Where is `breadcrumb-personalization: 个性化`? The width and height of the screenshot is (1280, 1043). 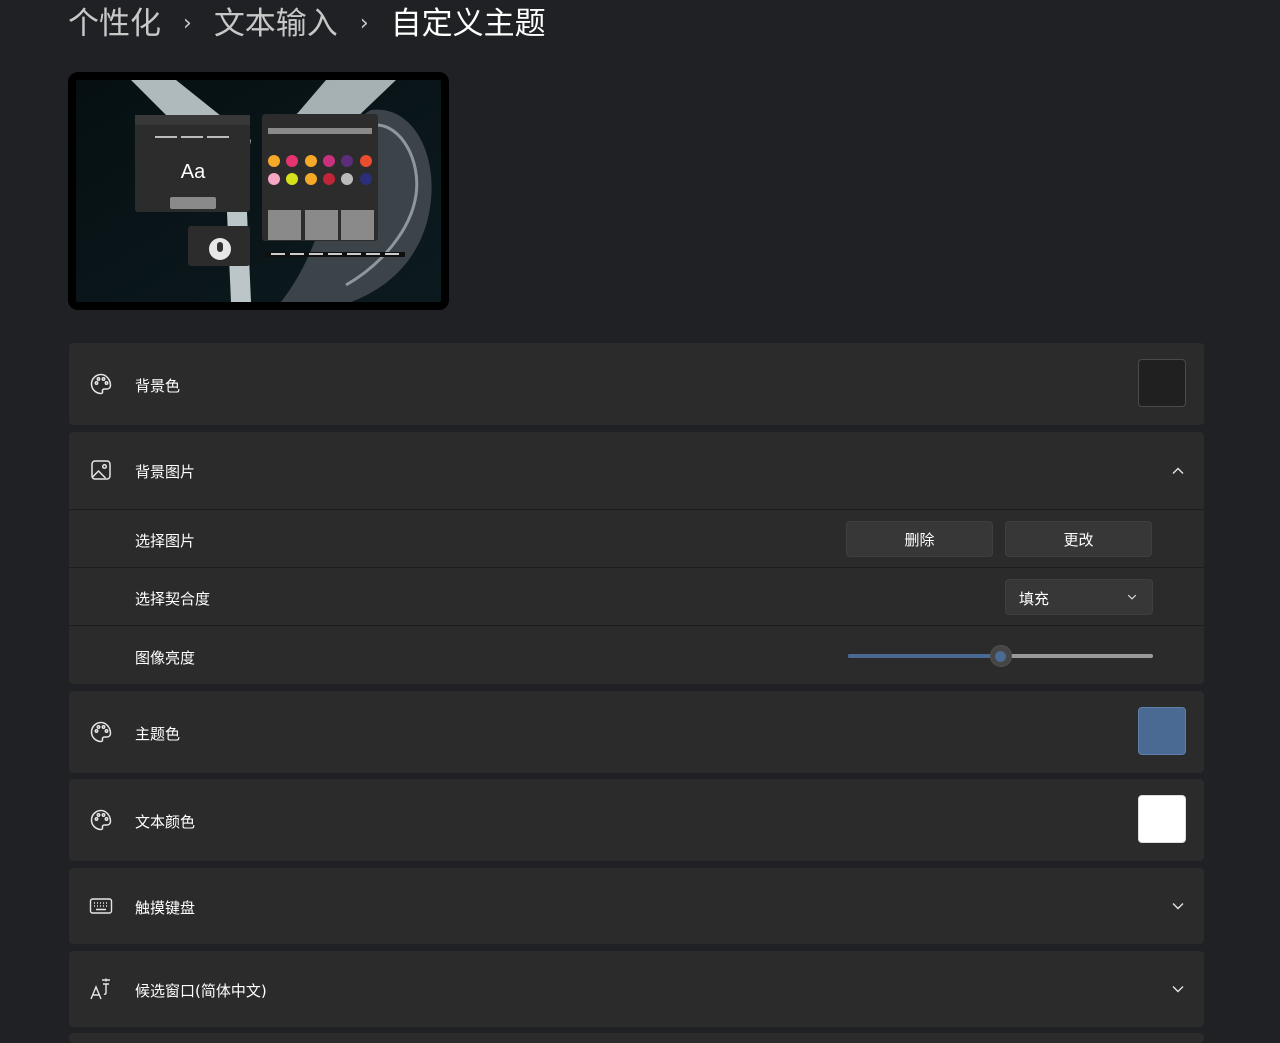
breadcrumb-personalization: 个性化 is located at coordinates (114, 24).